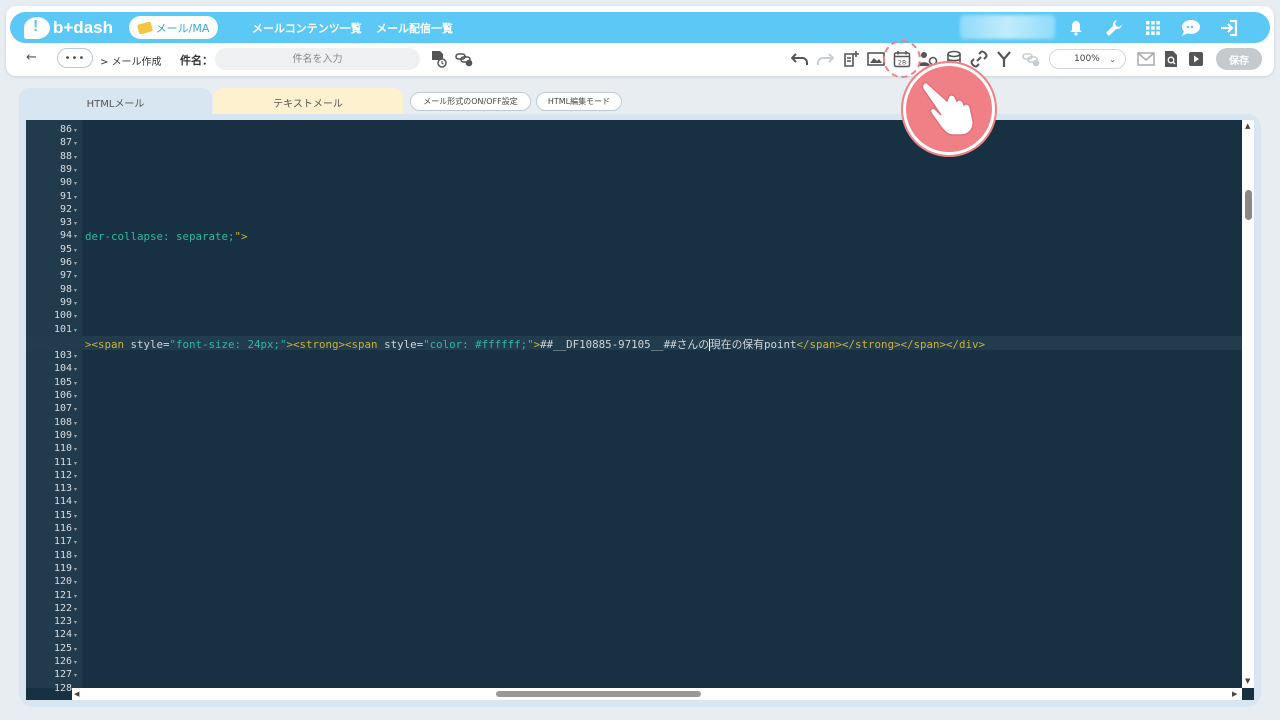 This screenshot has width=1280, height=720. Describe the element at coordinates (1248, 404) in the screenshot. I see `vertical-scrollbar: ▲ ▼` at that location.